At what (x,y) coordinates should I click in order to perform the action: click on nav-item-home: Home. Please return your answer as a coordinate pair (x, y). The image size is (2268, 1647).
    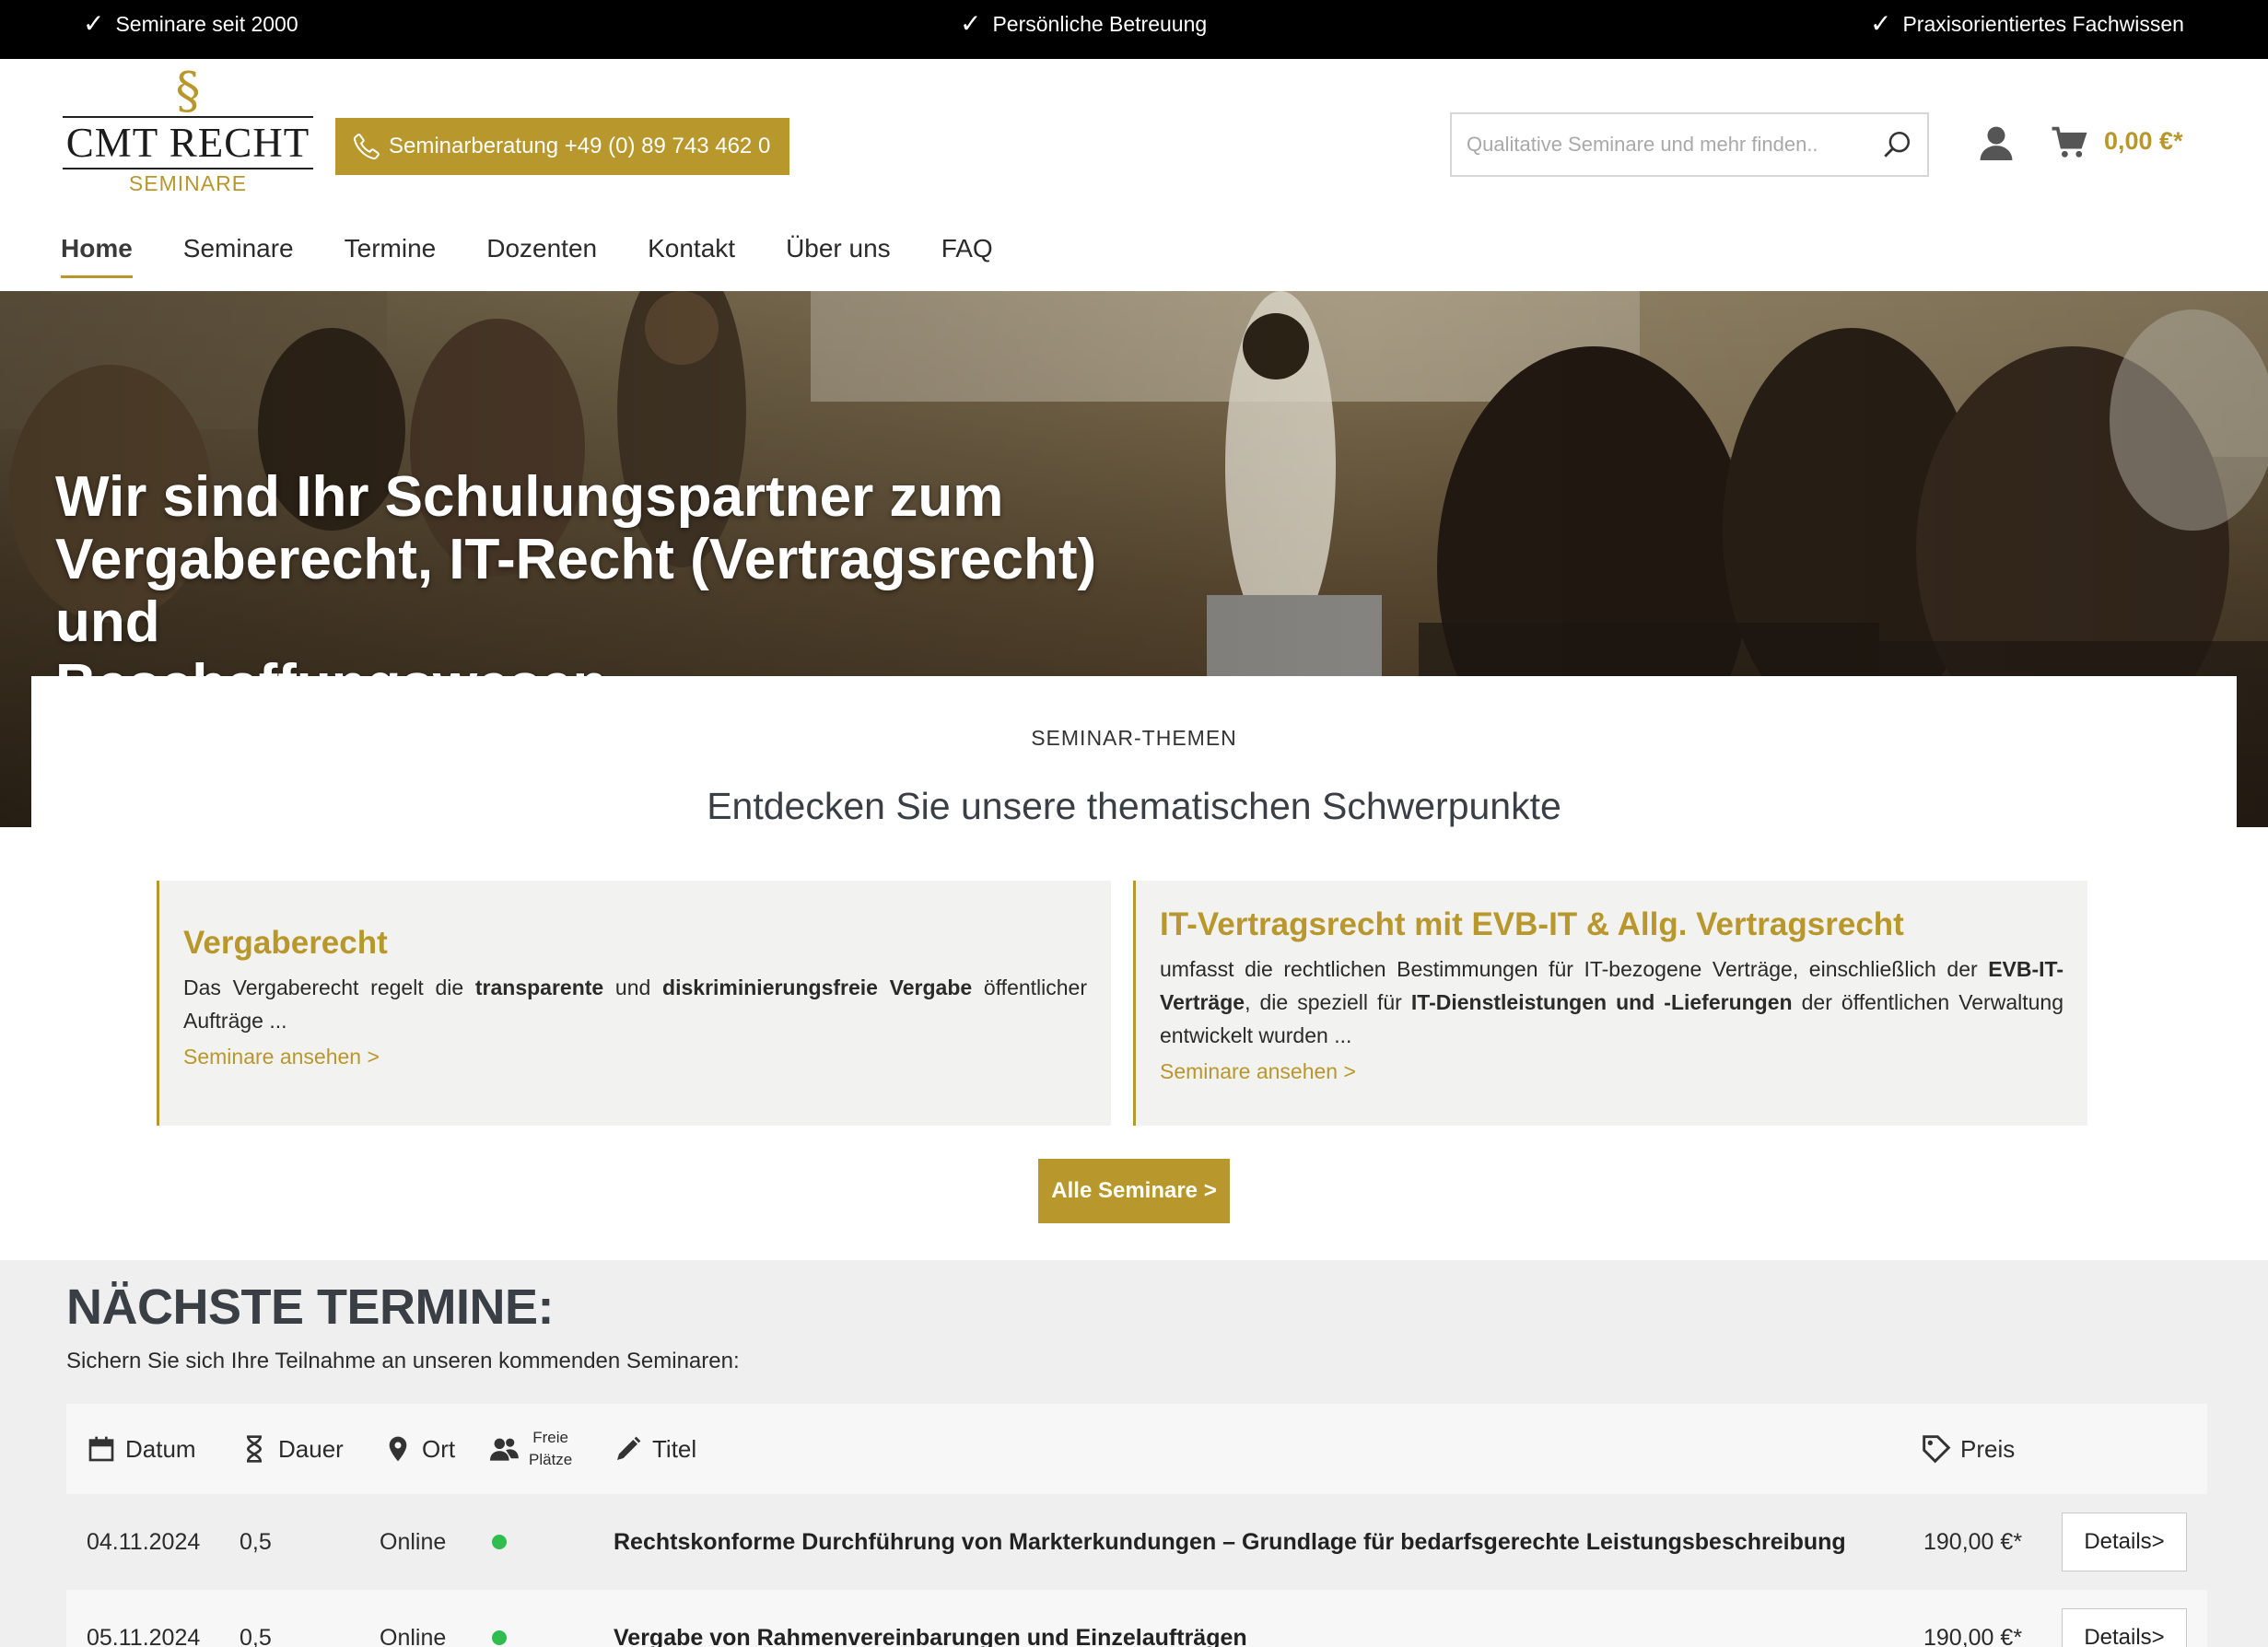
    Looking at the image, I should click on (97, 256).